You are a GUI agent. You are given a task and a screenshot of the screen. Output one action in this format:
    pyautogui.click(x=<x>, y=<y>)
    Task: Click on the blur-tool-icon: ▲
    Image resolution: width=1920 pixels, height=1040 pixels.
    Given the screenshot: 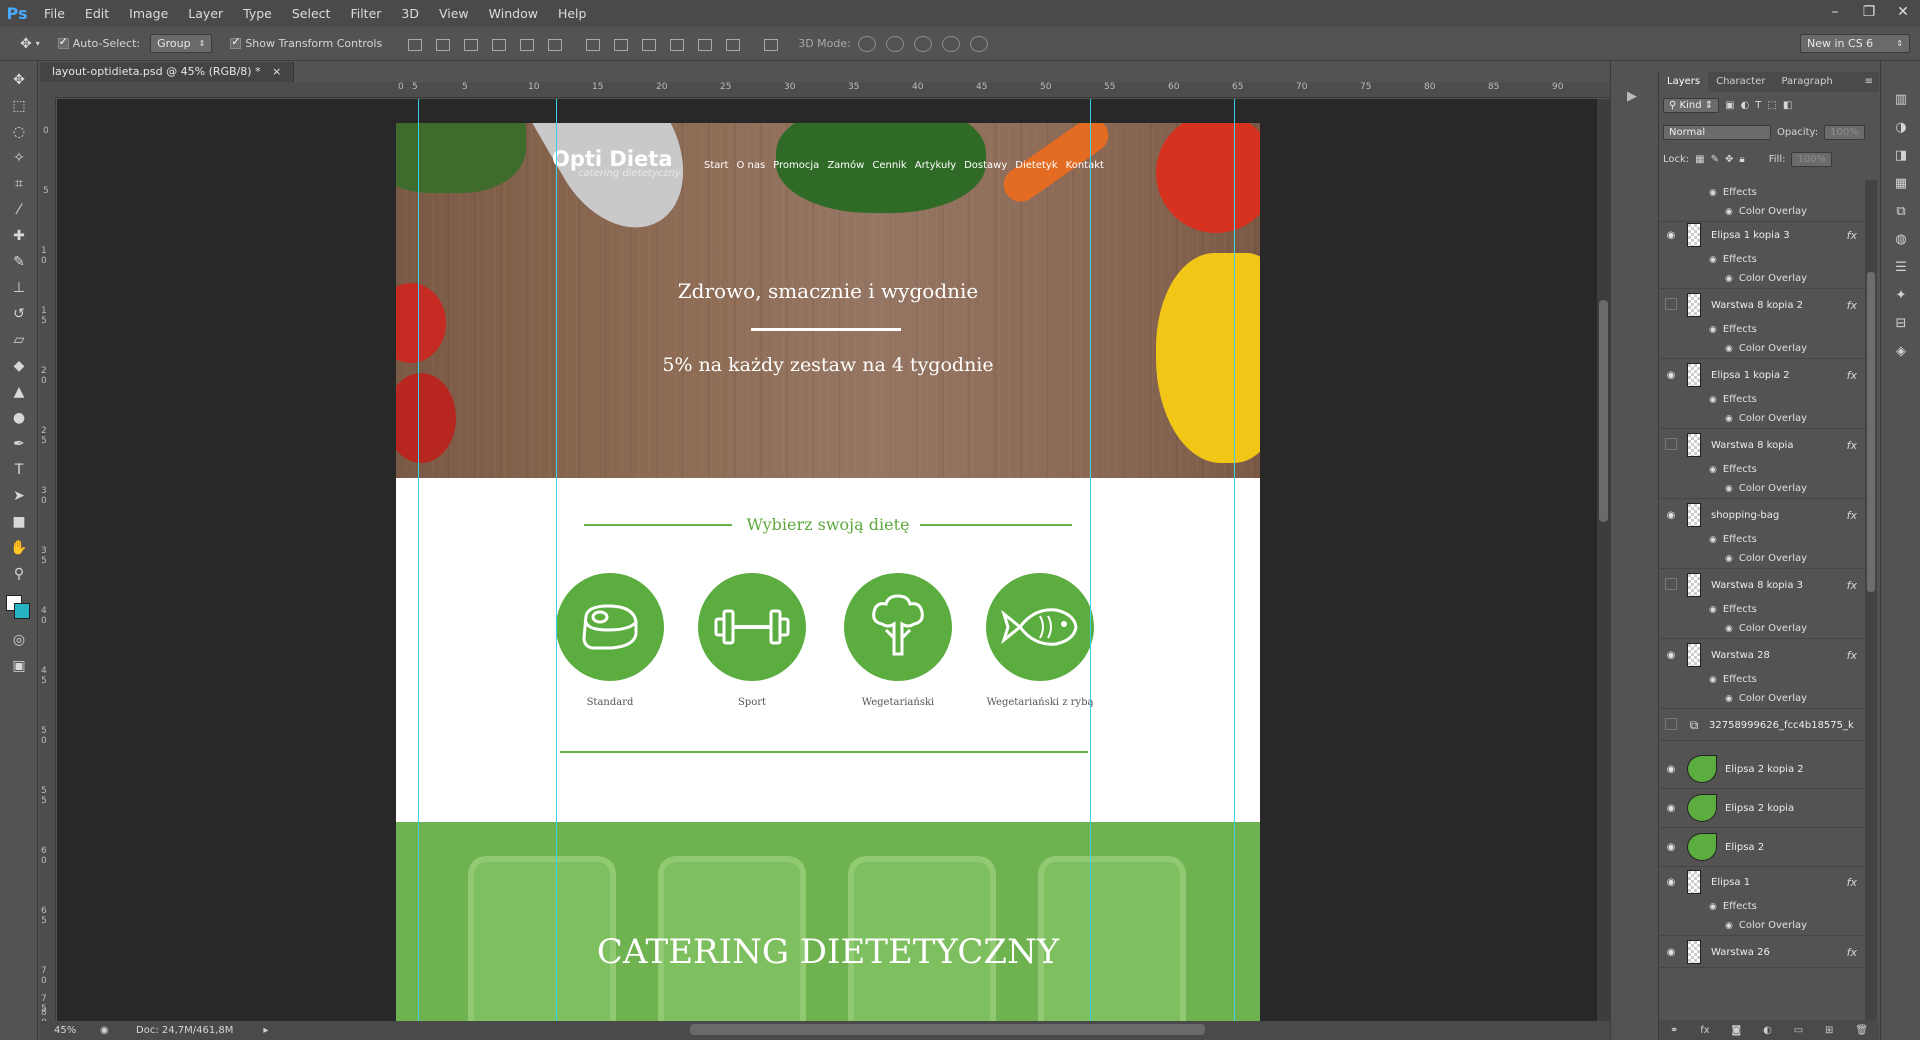 What is the action you would take?
    pyautogui.click(x=19, y=392)
    